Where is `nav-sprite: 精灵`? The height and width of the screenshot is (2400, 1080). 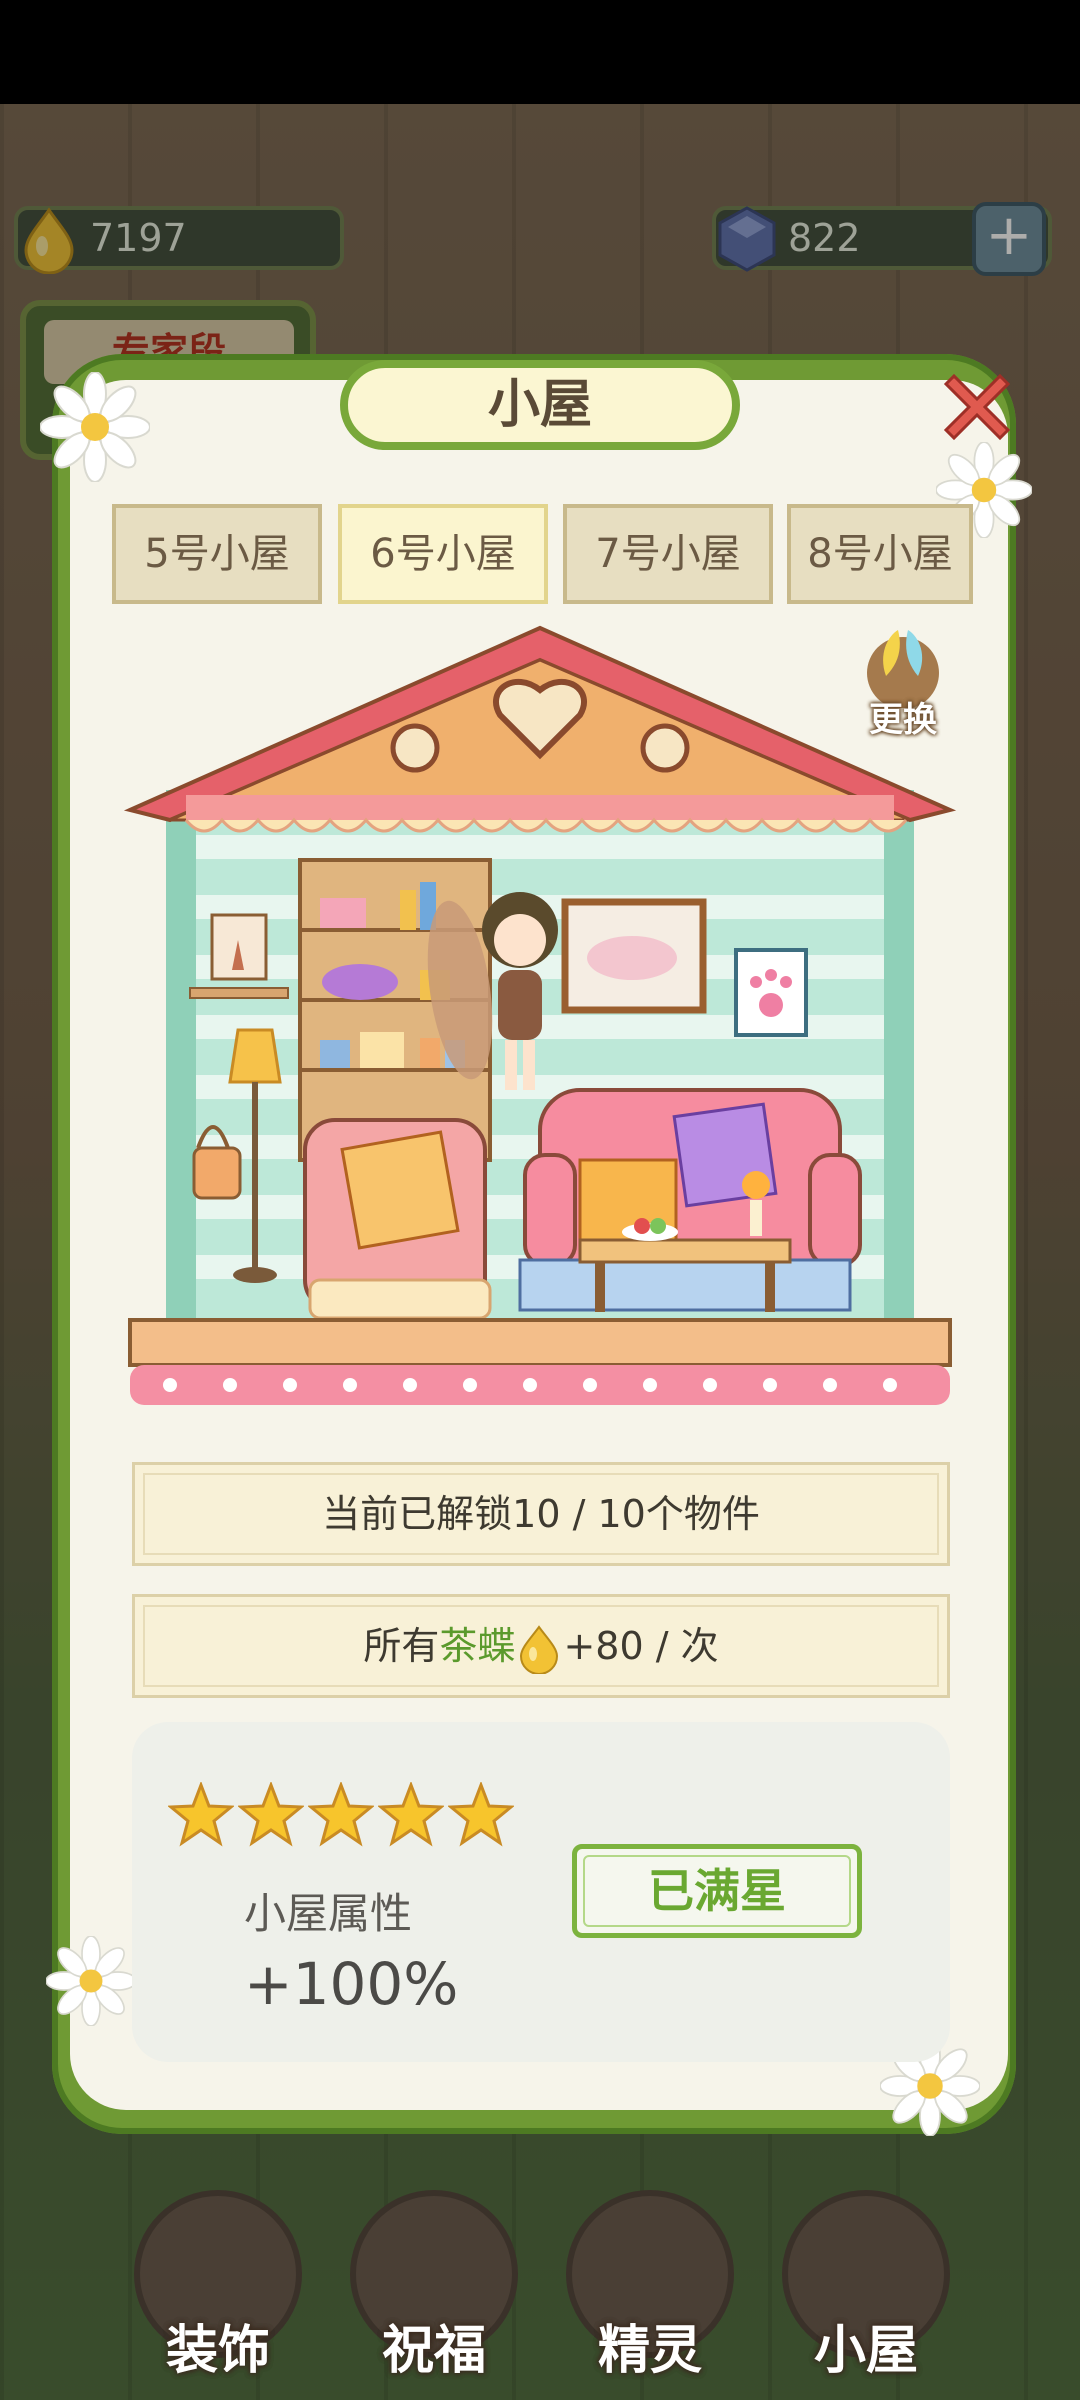
nav-sprite: 精灵 is located at coordinates (650, 2285).